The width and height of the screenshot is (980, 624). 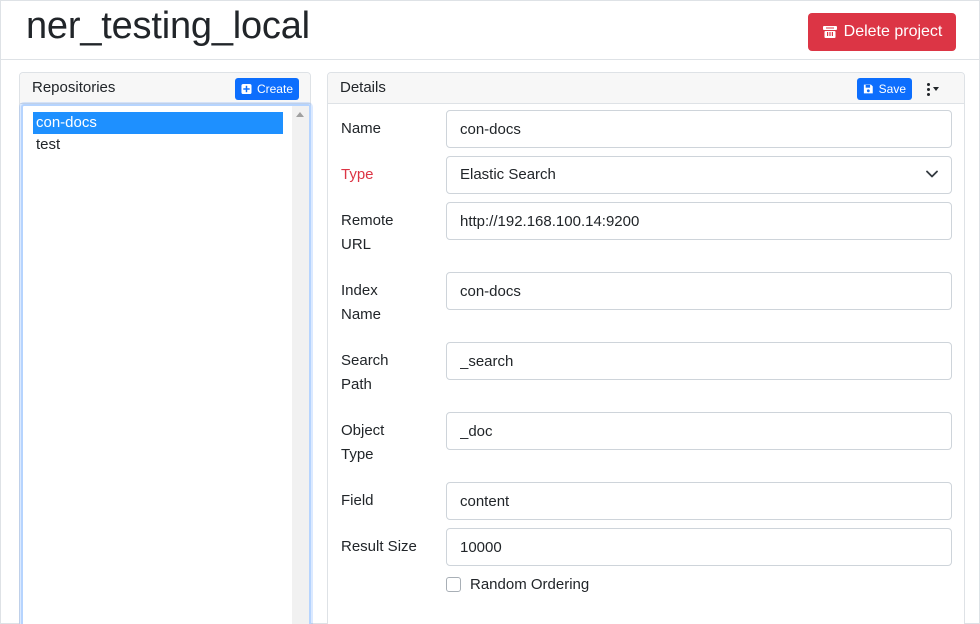 I want to click on repositories-header: Repositories Create, so click(x=165, y=88).